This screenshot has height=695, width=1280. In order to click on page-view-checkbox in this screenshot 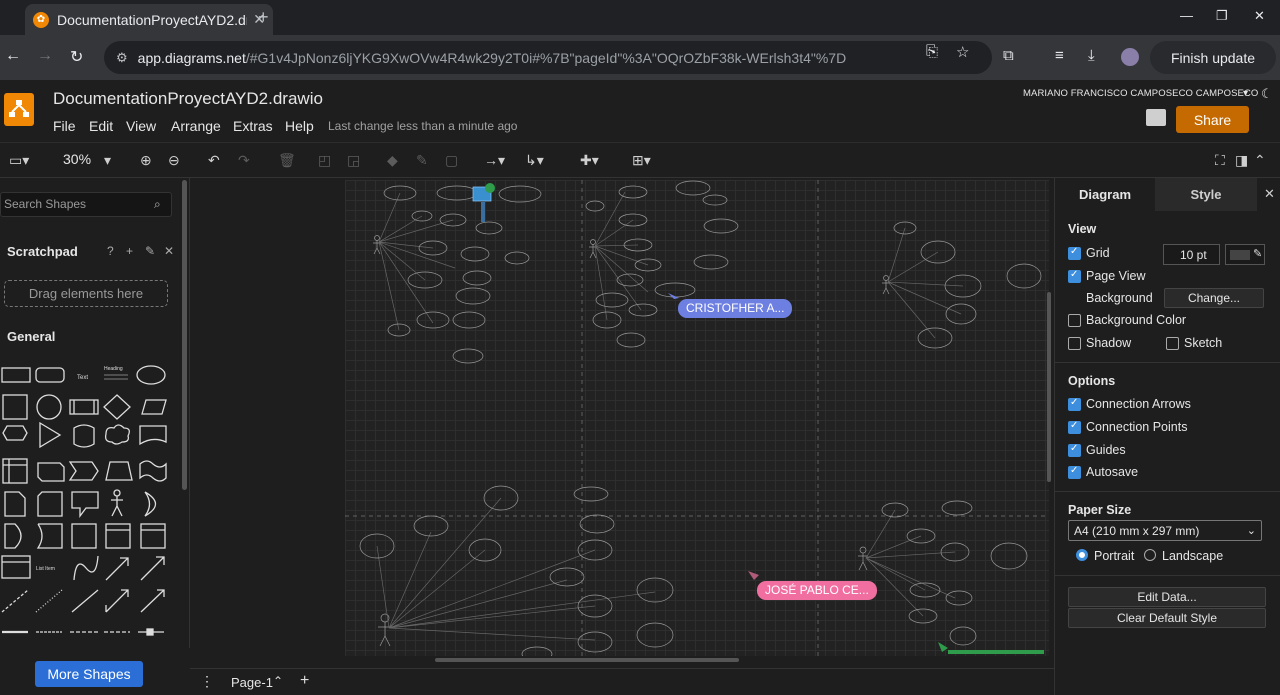, I will do `click(1074, 276)`.